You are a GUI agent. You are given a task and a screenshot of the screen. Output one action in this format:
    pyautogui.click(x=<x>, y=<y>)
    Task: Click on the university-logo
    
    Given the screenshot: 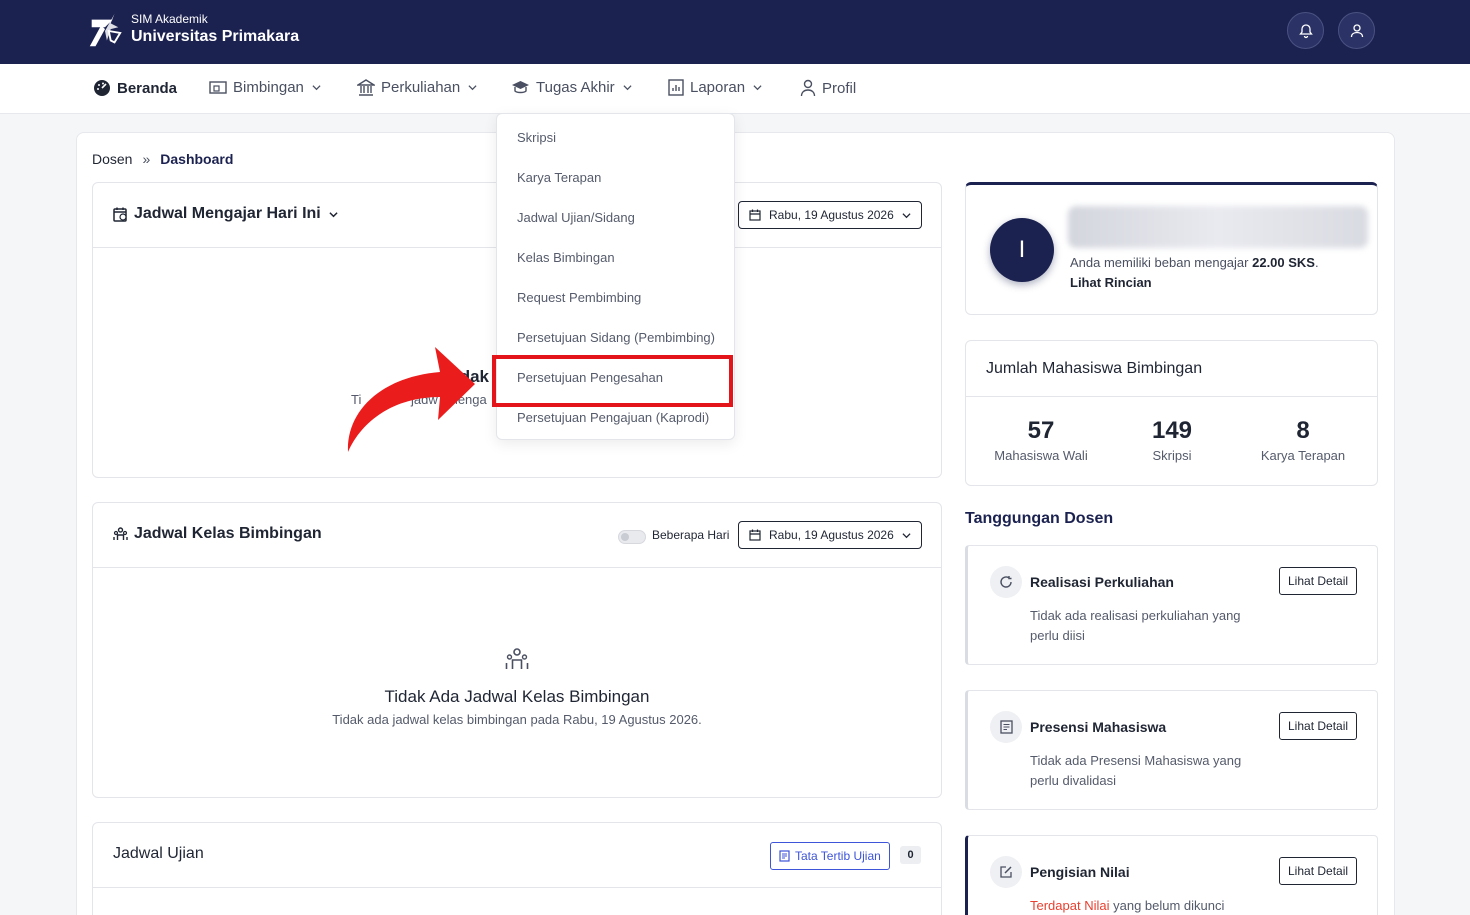 What is the action you would take?
    pyautogui.click(x=105, y=30)
    